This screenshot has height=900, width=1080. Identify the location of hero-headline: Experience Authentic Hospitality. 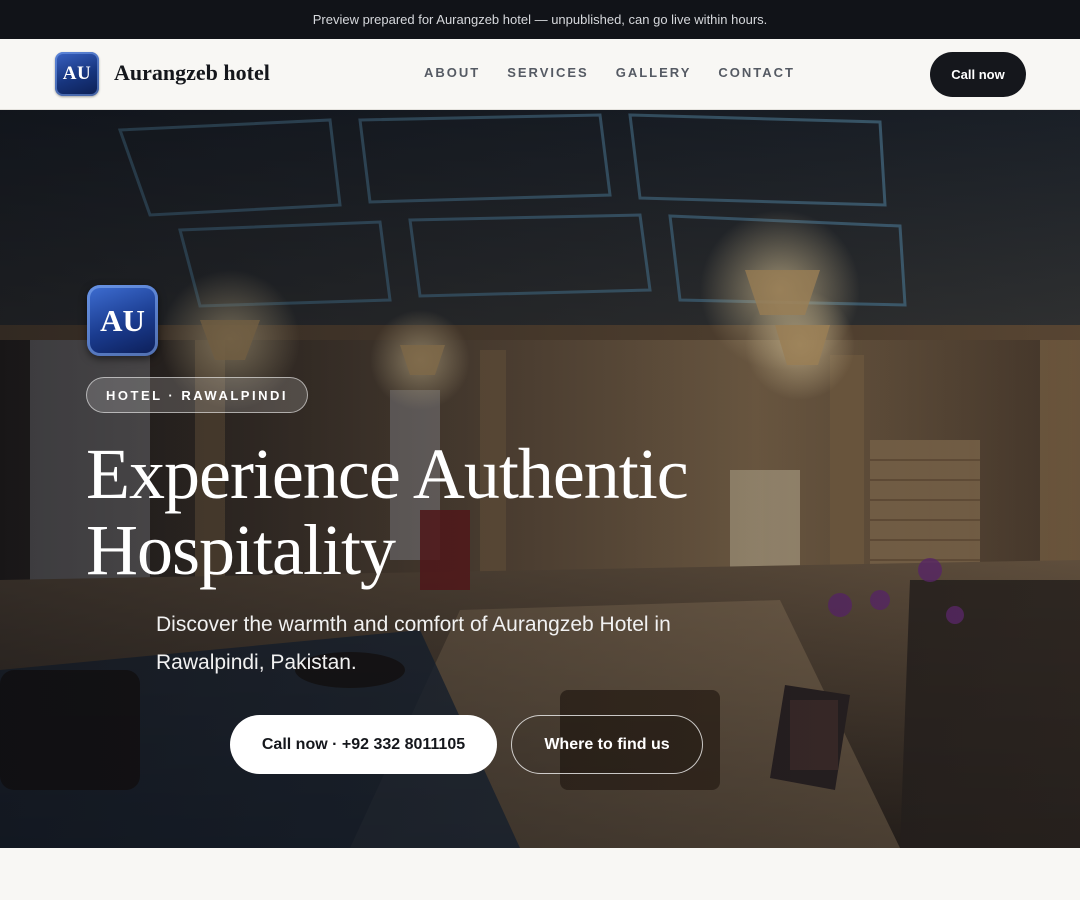
(387, 512).